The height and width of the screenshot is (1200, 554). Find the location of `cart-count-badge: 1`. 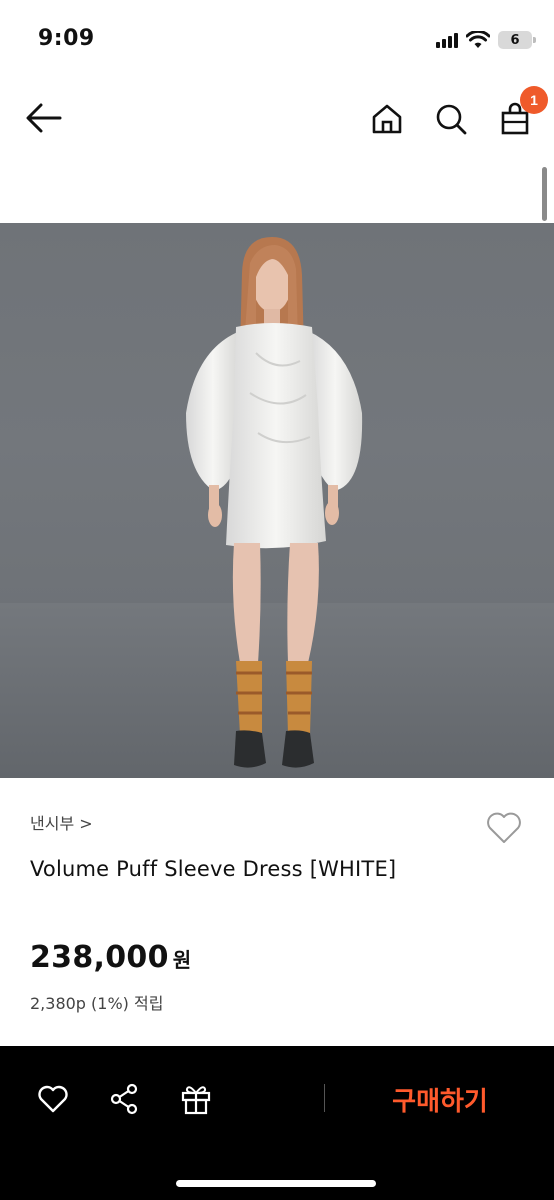

cart-count-badge: 1 is located at coordinates (534, 100).